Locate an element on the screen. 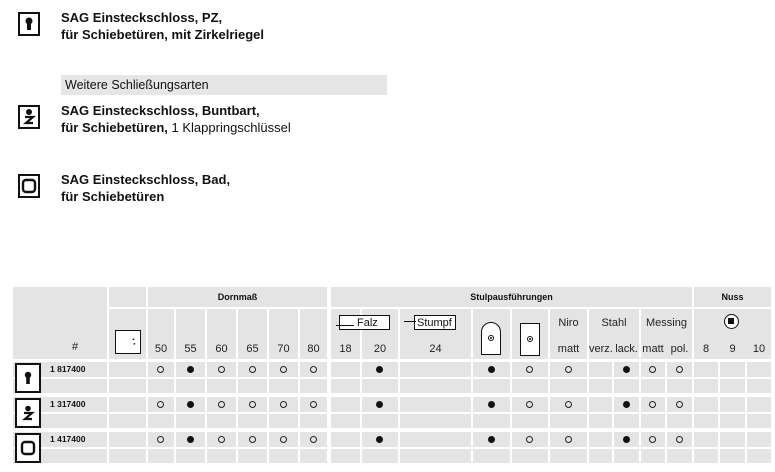 The image size is (775, 472). group-label-dornmass: Dornmaß is located at coordinates (237, 297).